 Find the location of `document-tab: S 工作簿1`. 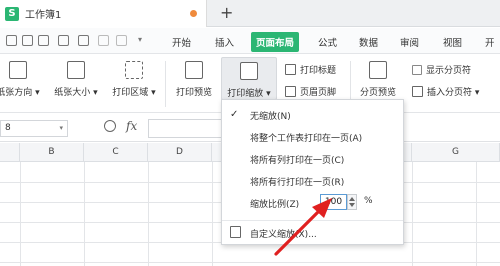

document-tab: S 工作簿1 is located at coordinates (103, 13).